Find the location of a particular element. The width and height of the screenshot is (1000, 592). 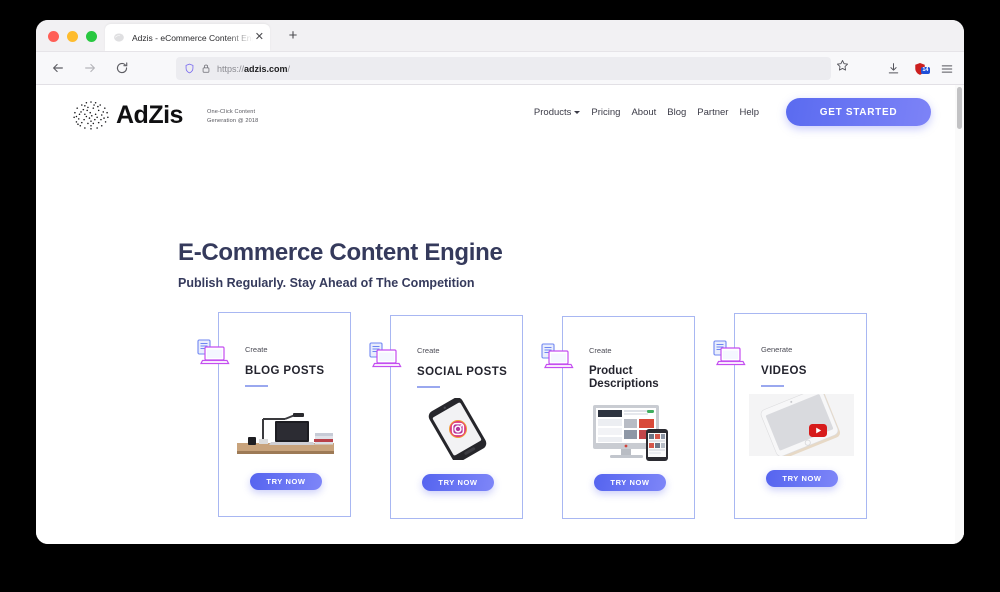

nav-item-pricing: Pricing is located at coordinates (605, 112).